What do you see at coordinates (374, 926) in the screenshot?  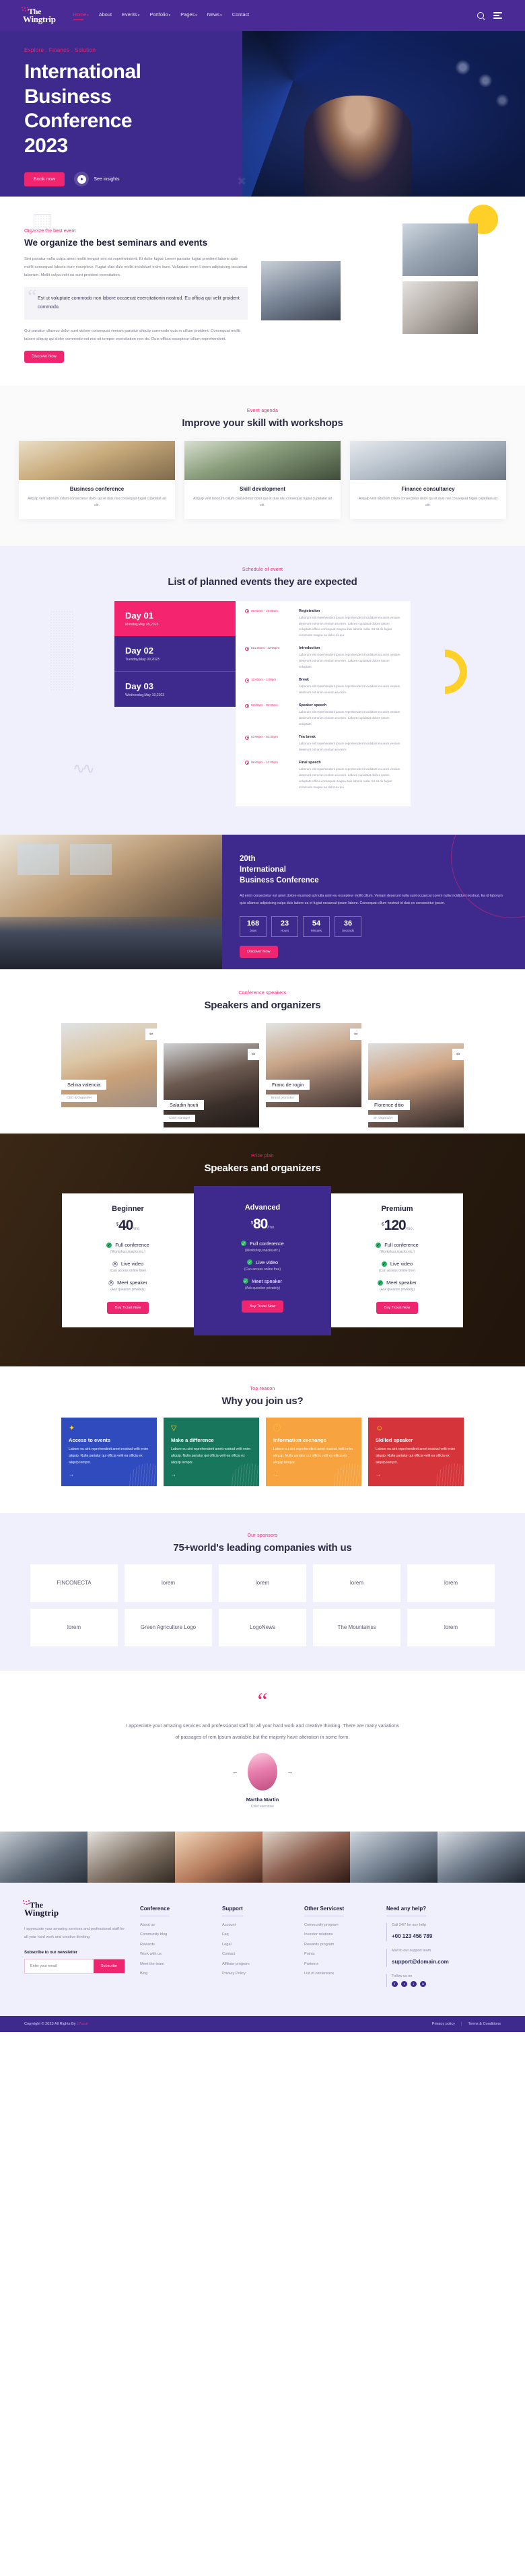 I see `countdown-timer: 168 Days 23 Hours 54 Minutes 36 Seconds` at bounding box center [374, 926].